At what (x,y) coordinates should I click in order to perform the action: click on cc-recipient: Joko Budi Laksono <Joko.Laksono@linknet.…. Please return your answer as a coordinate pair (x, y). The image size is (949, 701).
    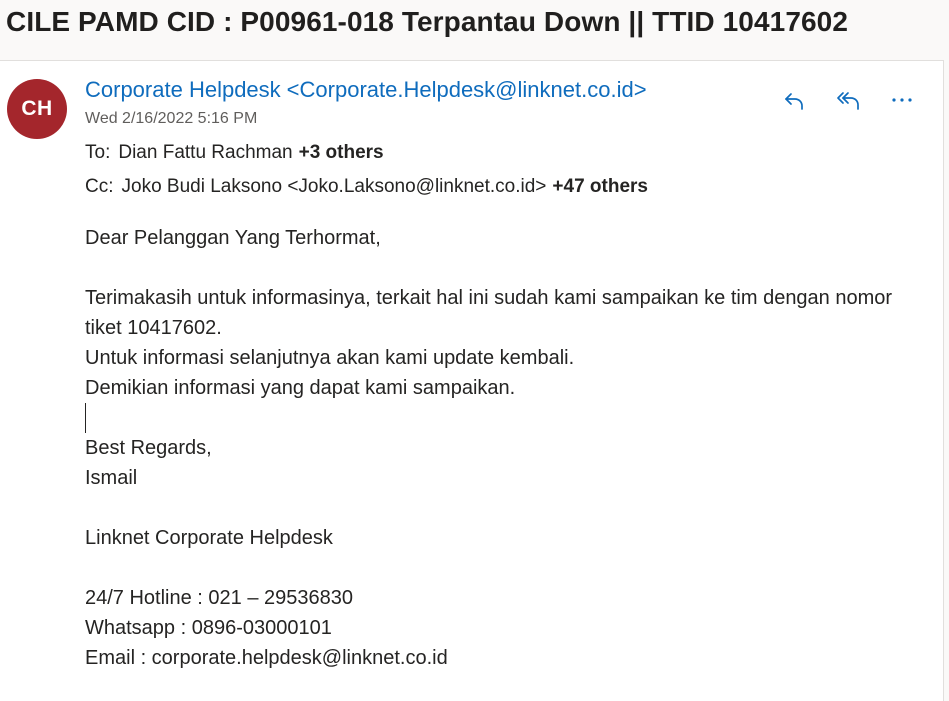
    Looking at the image, I should click on (334, 186).